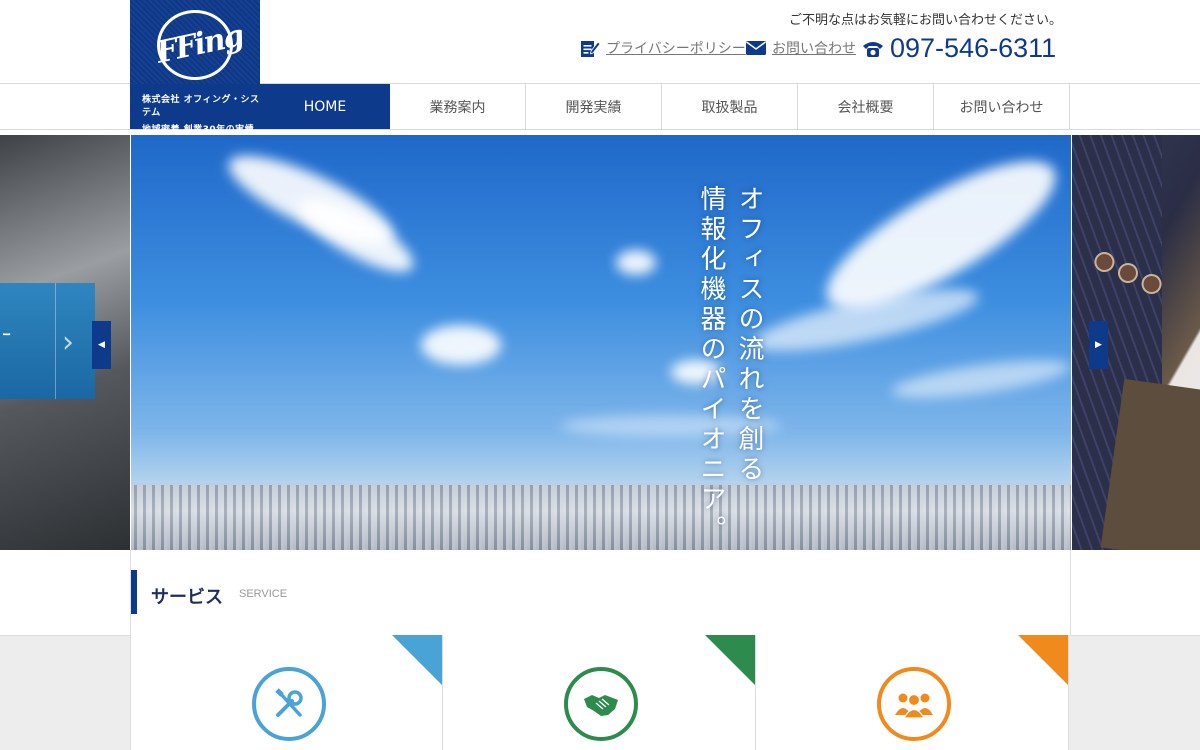  What do you see at coordinates (866, 106) in the screenshot?
I see `nav-company: 会社概要` at bounding box center [866, 106].